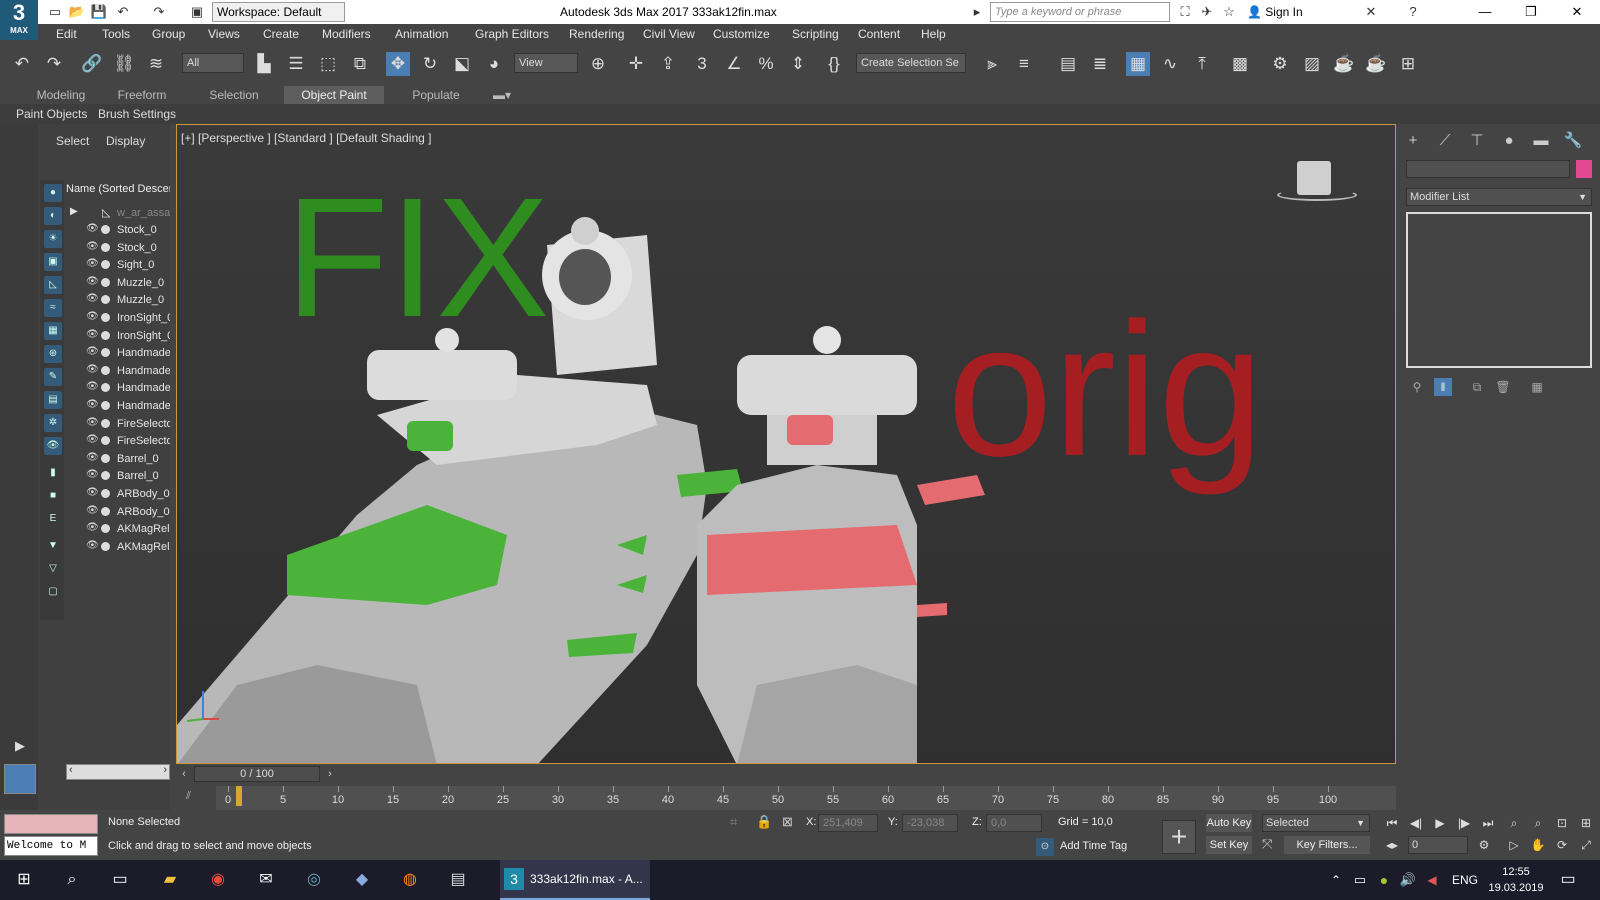 The width and height of the screenshot is (1600, 900). Describe the element at coordinates (118, 772) in the screenshot. I see `scene-scrollbar: ‹ ›` at that location.